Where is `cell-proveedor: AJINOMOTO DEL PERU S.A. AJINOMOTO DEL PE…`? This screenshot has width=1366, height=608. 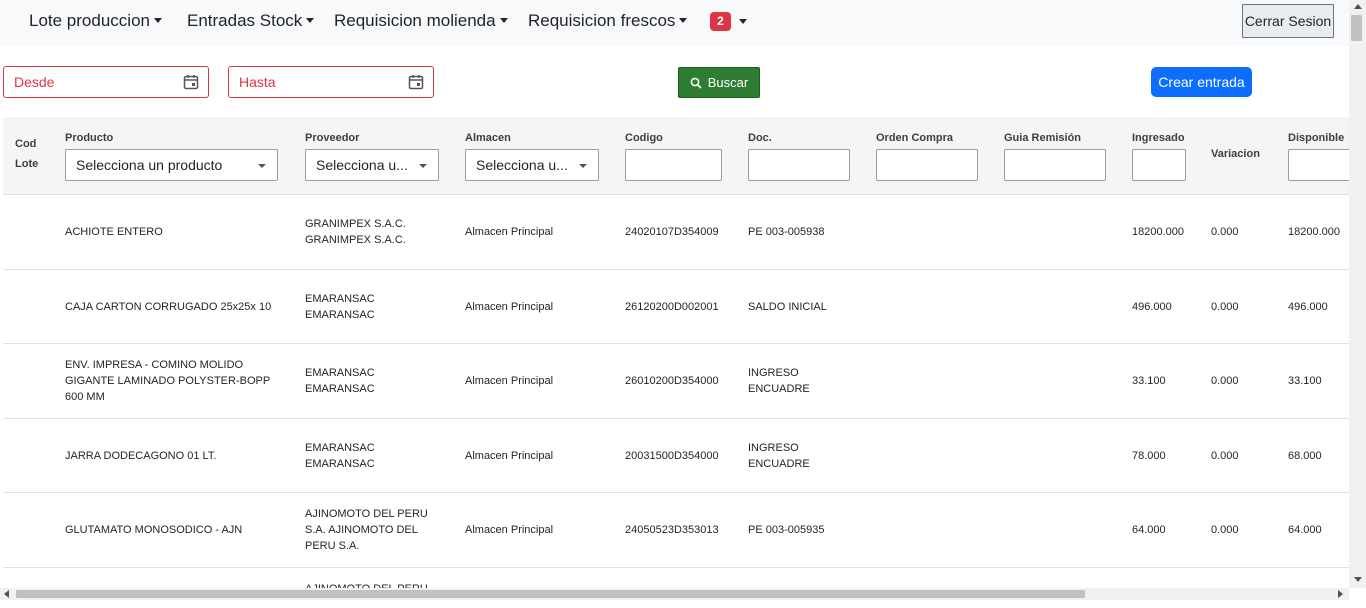 cell-proveedor: AJINOMOTO DEL PERU S.A. AJINOMOTO DEL PE… is located at coordinates (366, 530).